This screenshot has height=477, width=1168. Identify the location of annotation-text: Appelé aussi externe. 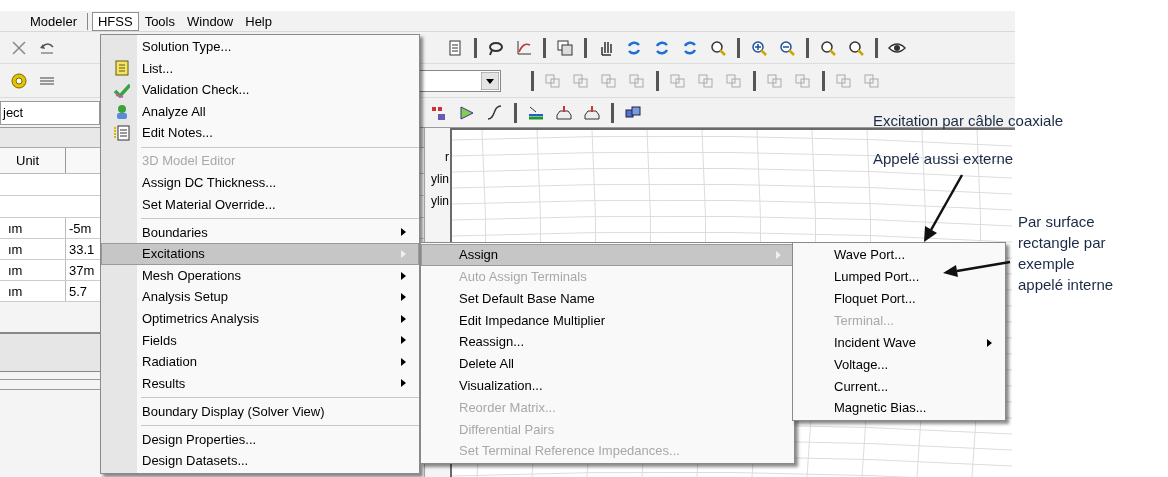
(943, 159).